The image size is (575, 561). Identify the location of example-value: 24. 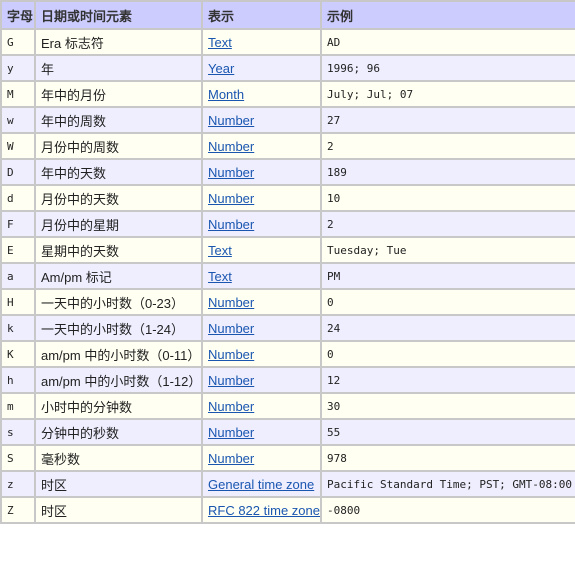
(447, 328).